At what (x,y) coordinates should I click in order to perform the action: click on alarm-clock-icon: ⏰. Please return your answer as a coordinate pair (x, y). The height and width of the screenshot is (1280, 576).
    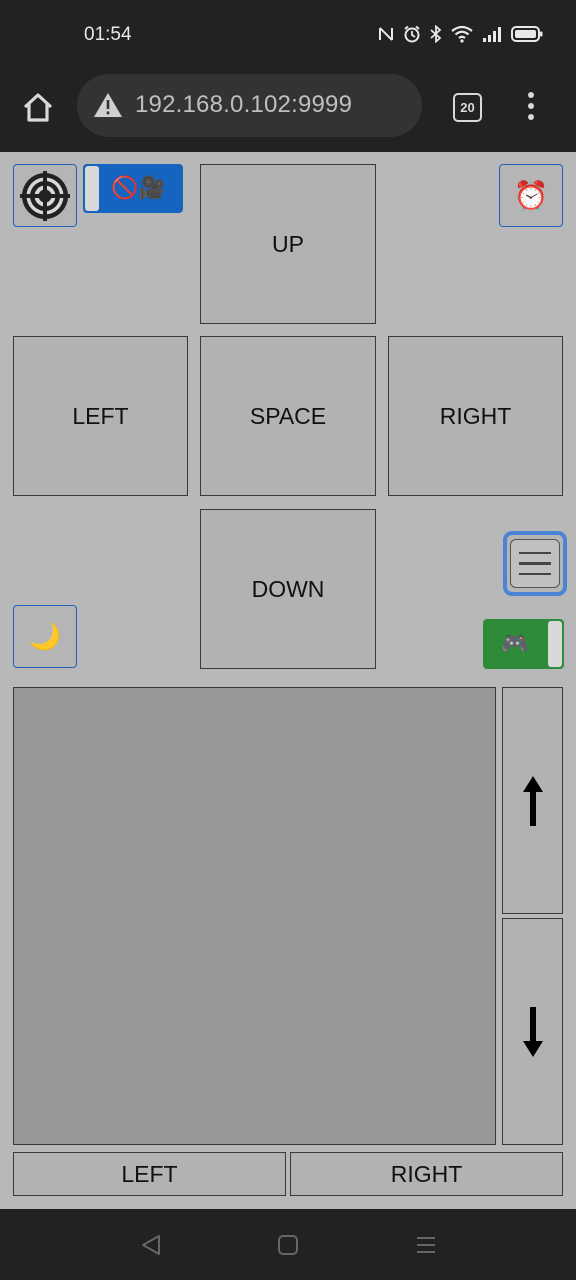
    Looking at the image, I should click on (531, 195).